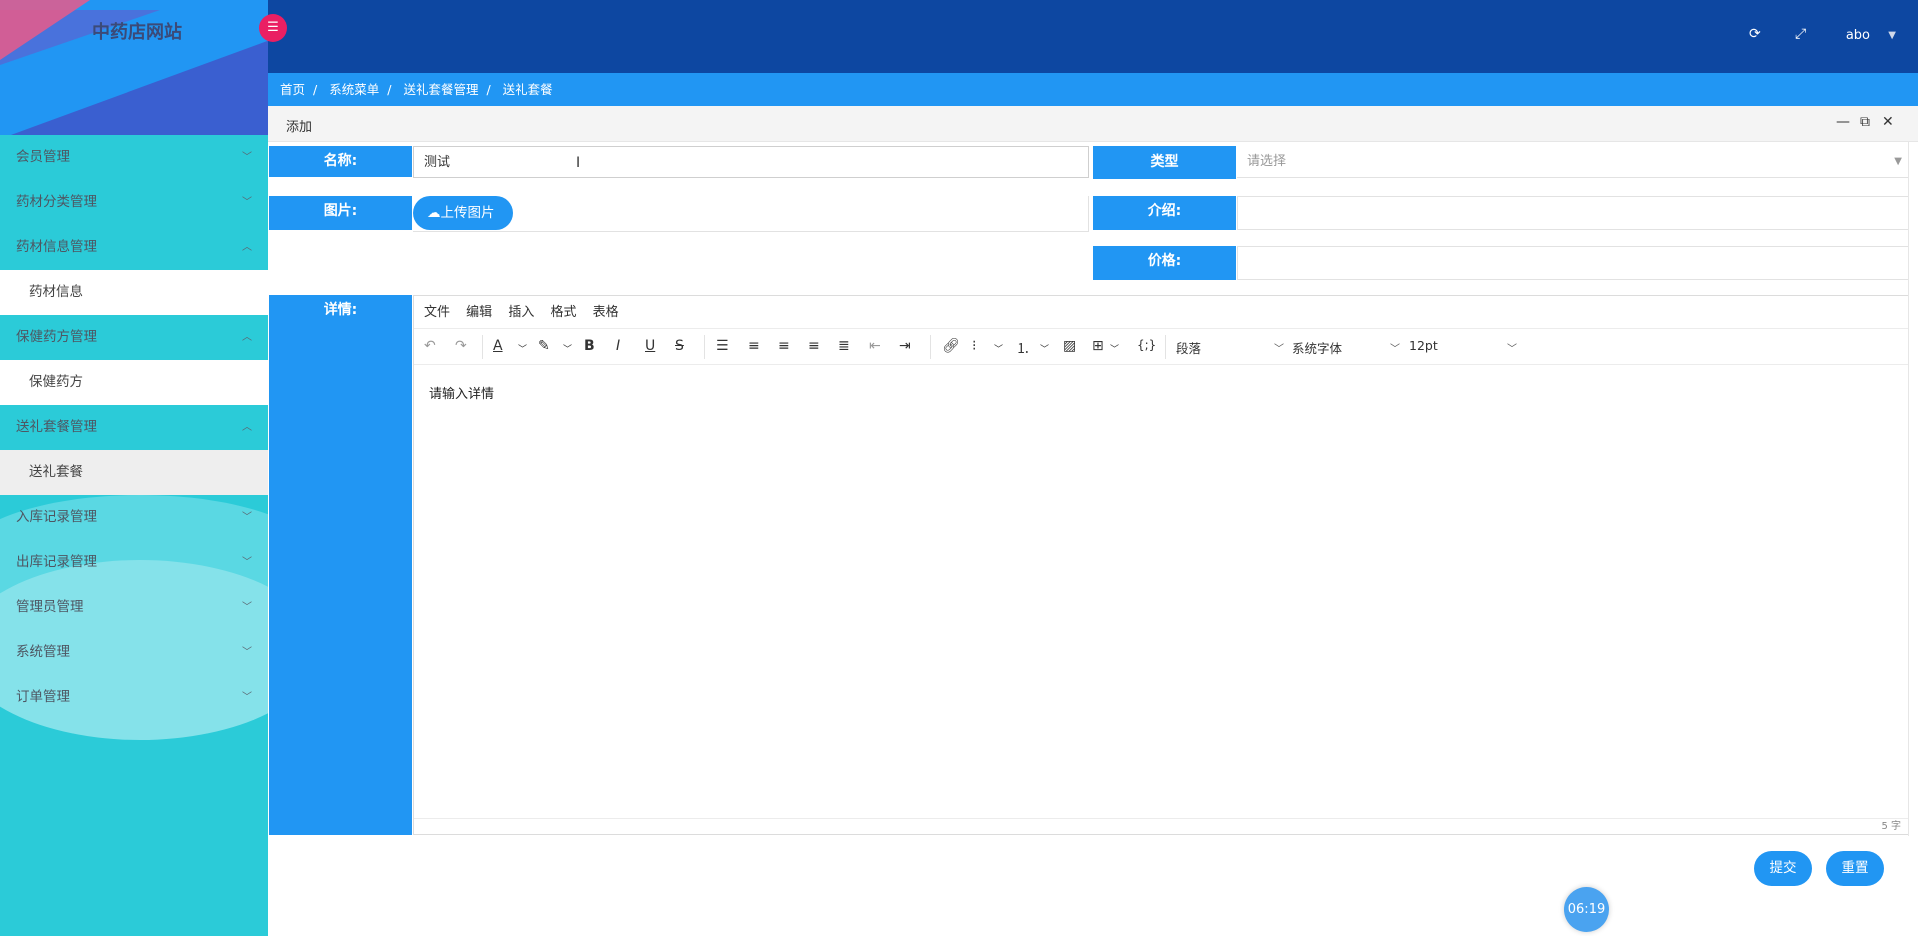  Describe the element at coordinates (521, 312) in the screenshot. I see `editor-menu-insert: 插入` at that location.